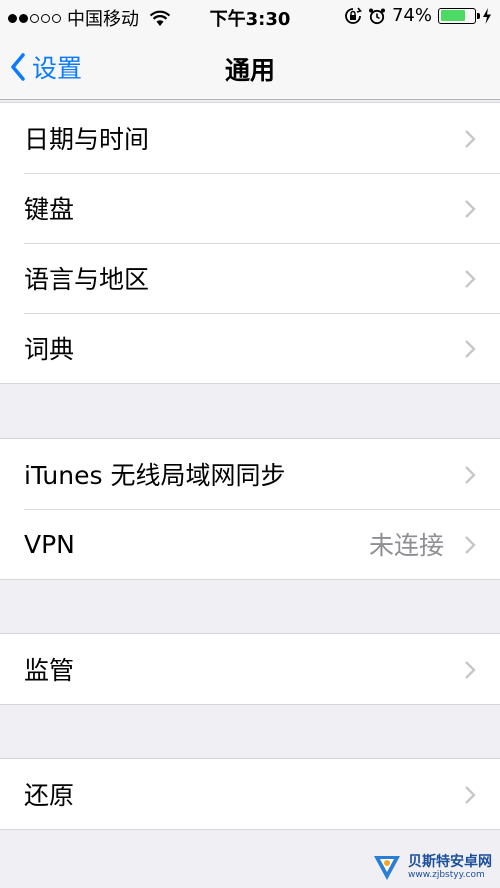 The width and height of the screenshot is (500, 888). Describe the element at coordinates (387, 868) in the screenshot. I see `watermark-logo-icon` at that location.